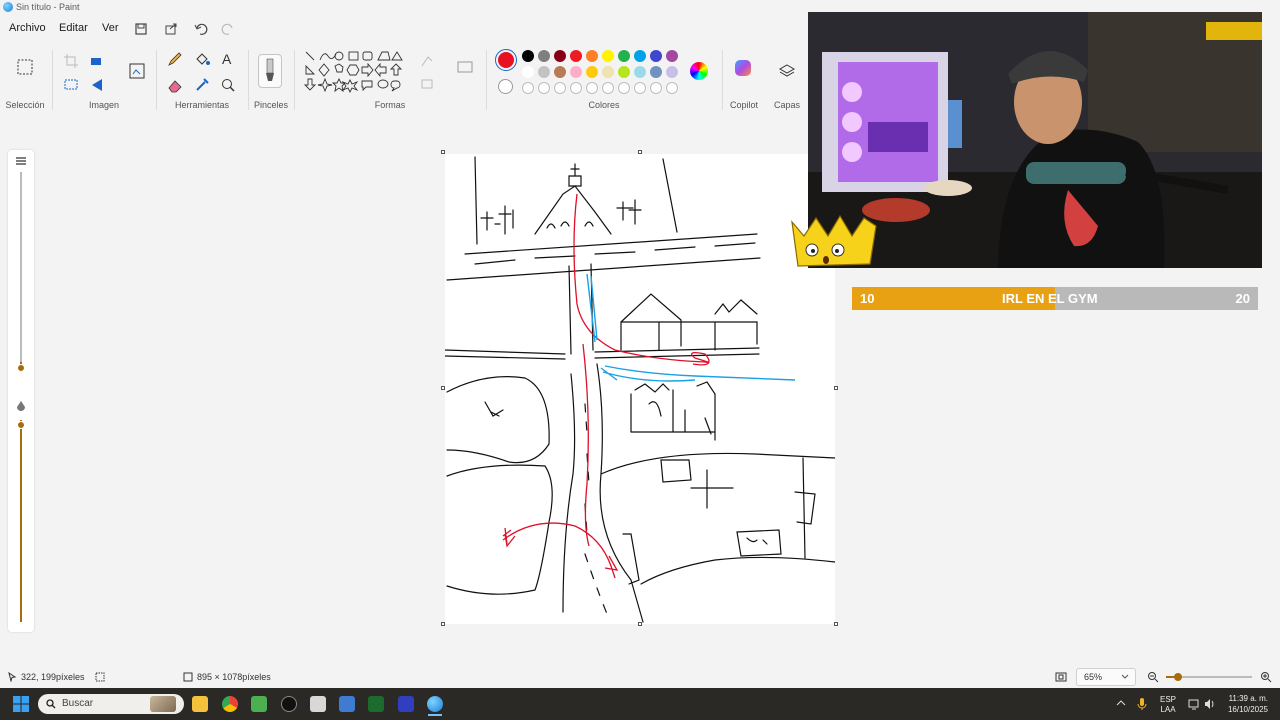 Image resolution: width=1280 pixels, height=720 pixels. I want to click on zoom-out-icon, so click(1153, 677).